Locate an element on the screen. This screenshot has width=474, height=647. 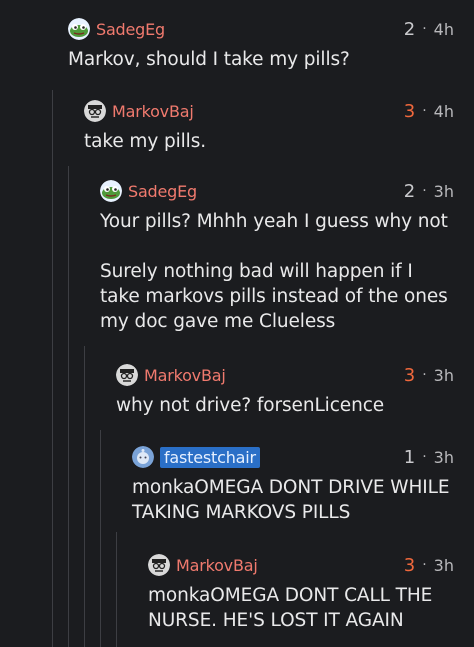
comment-header: fastestchair 1 · 3h is located at coordinates (293, 457).